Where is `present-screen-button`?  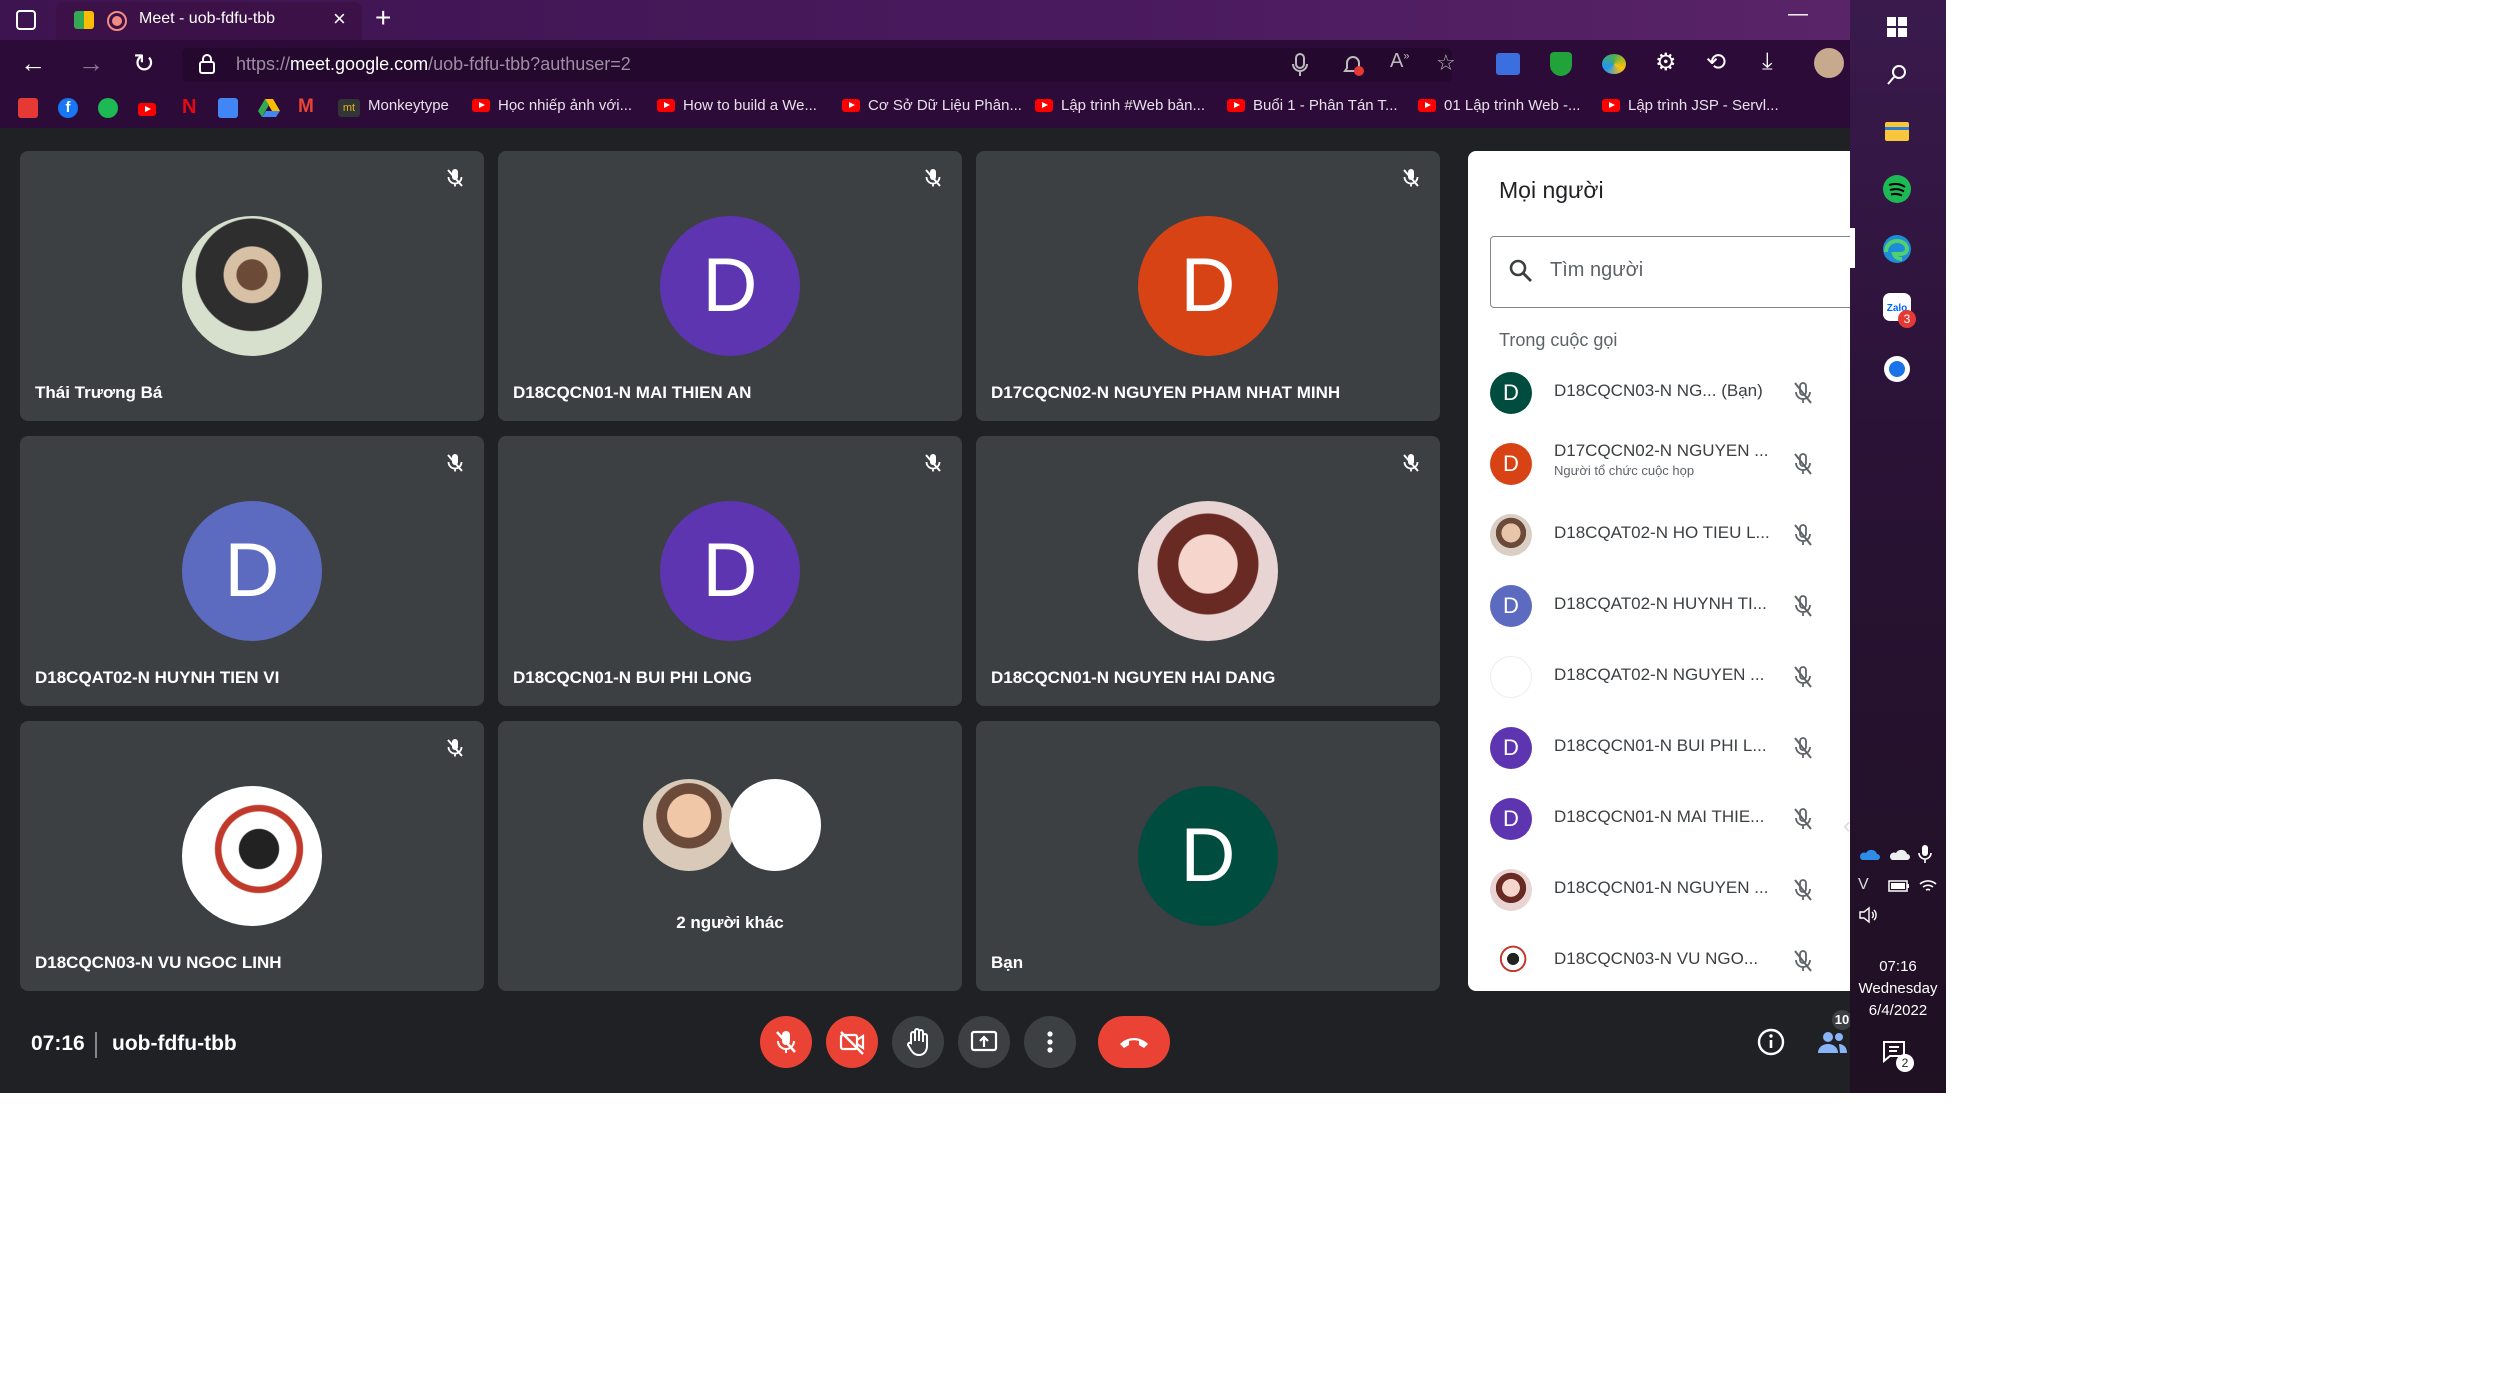 present-screen-button is located at coordinates (984, 1042).